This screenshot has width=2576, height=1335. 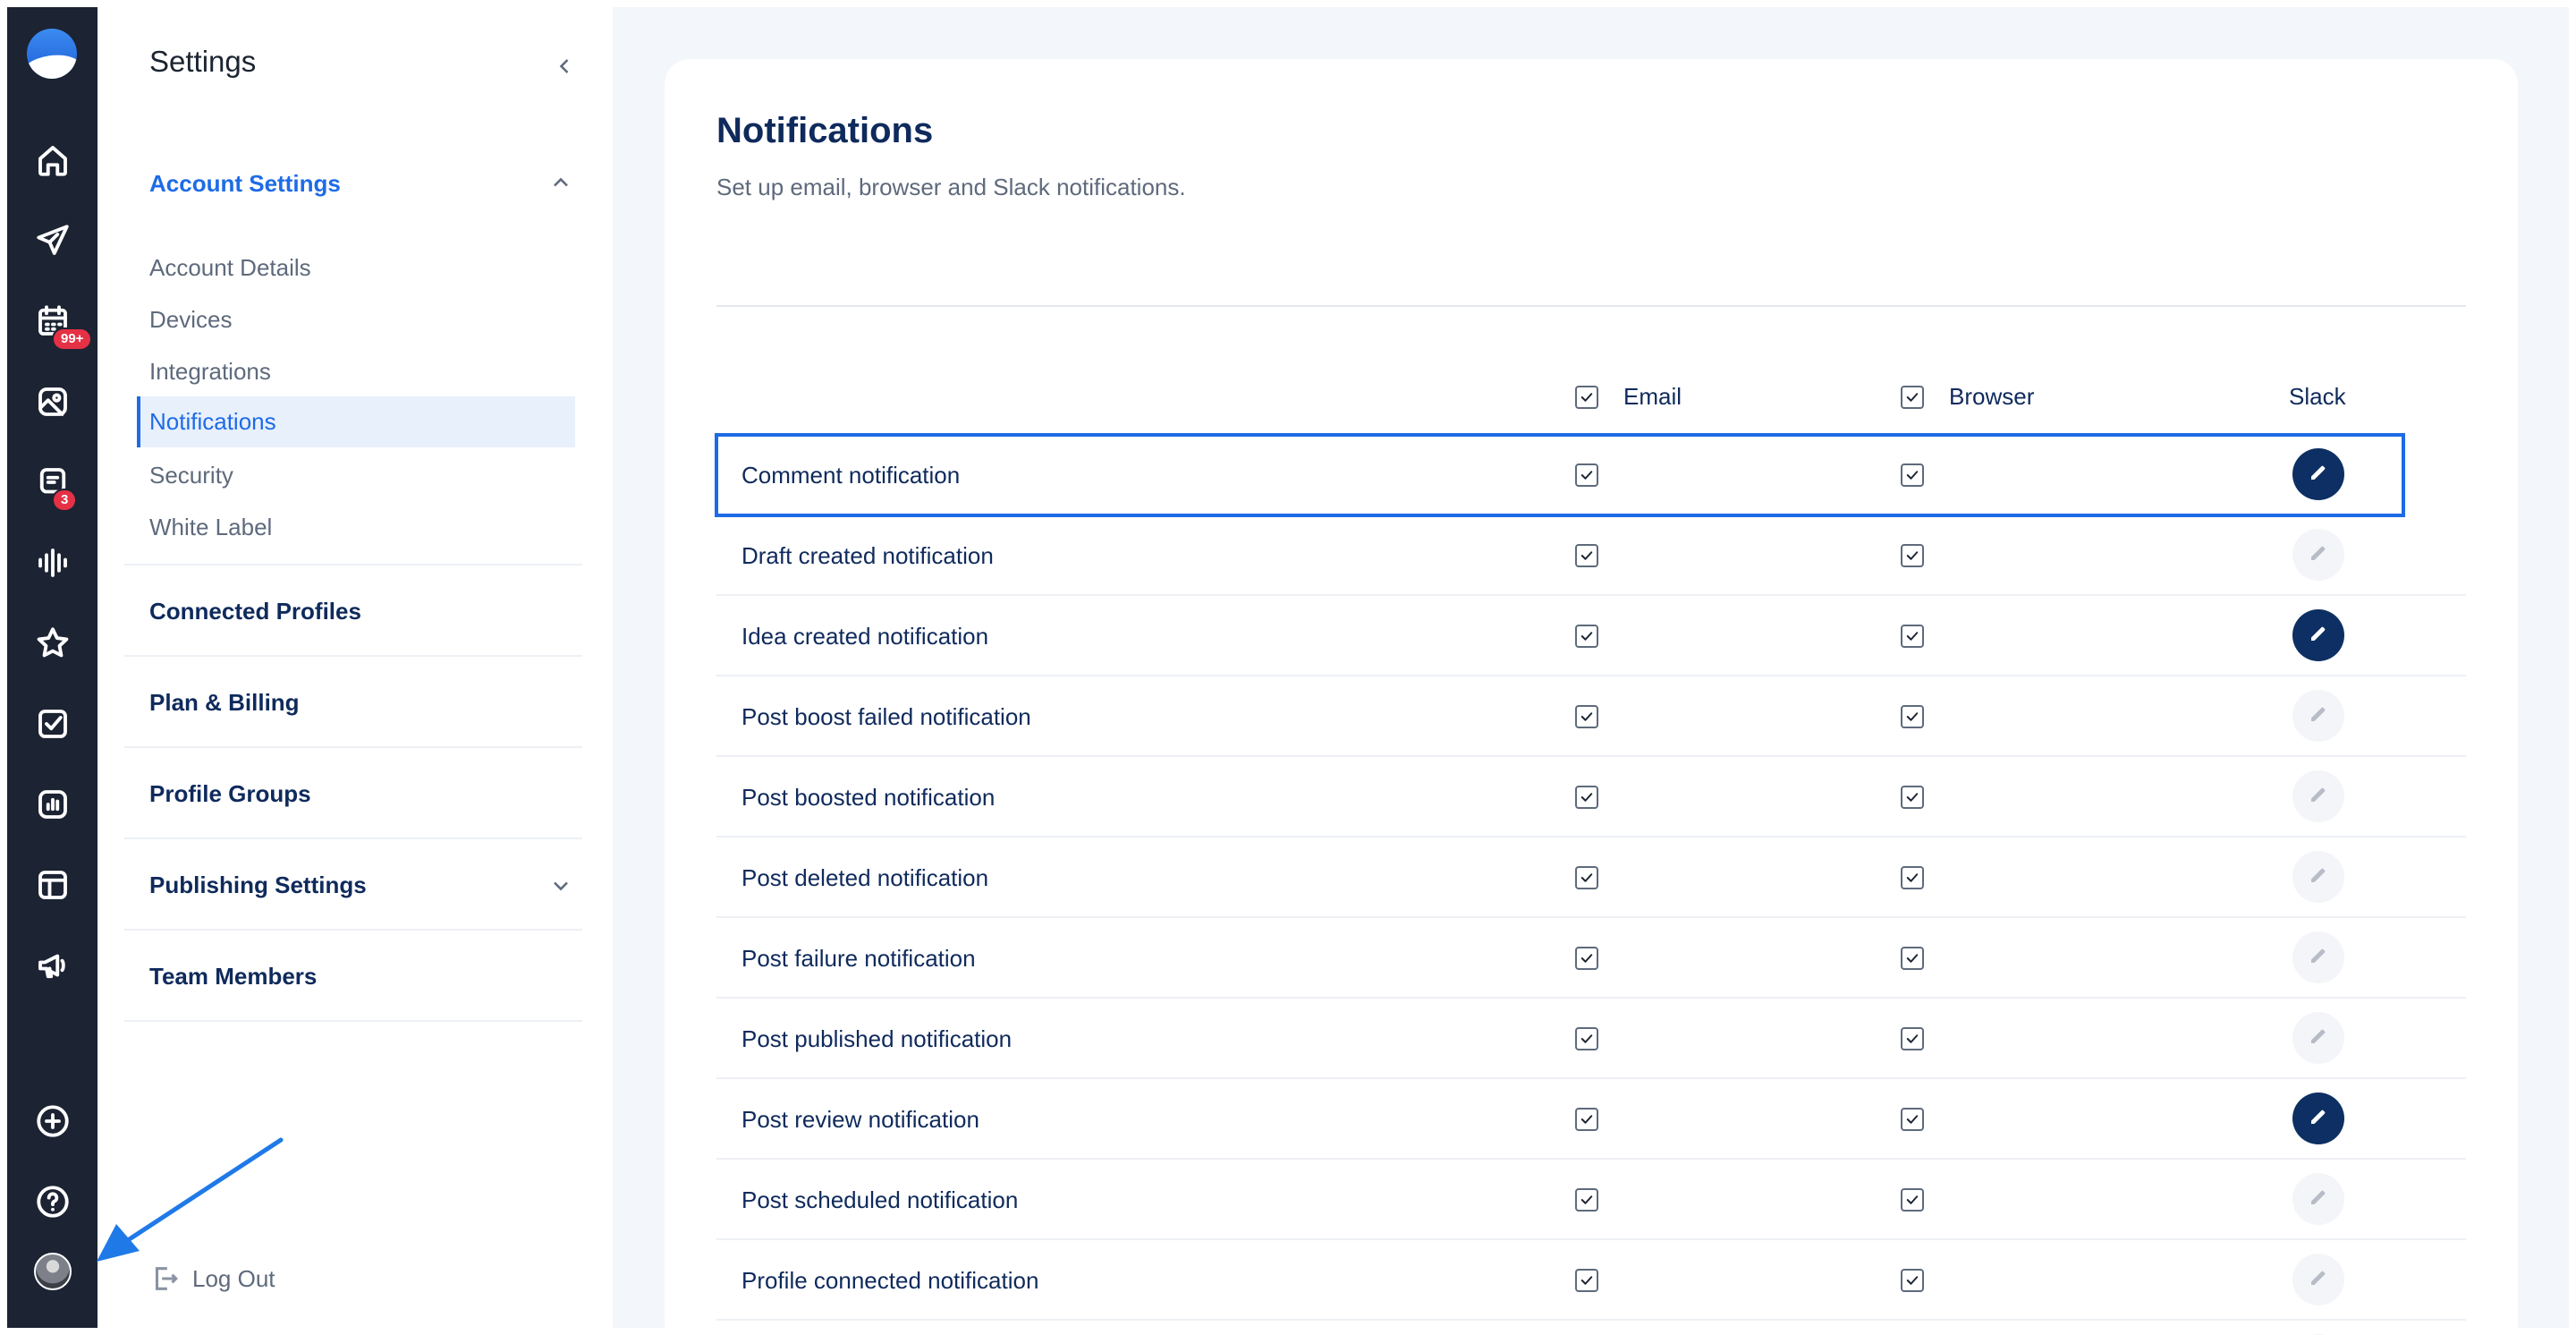 I want to click on icon-rail: 99+ 3, so click(x=52, y=667).